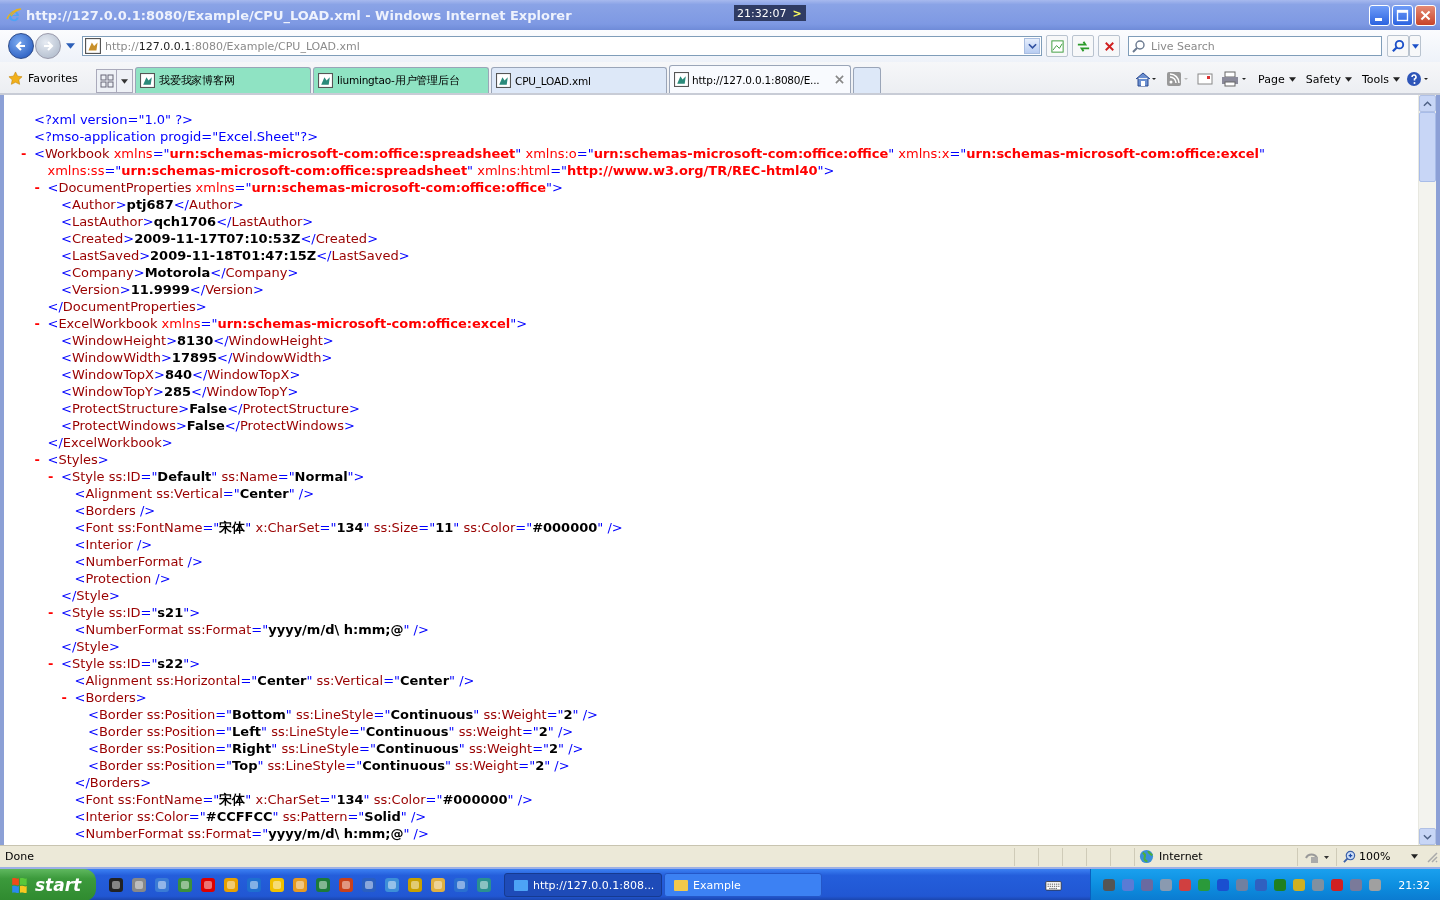 The height and width of the screenshot is (900, 1440). I want to click on browser-e-icon, so click(14, 15).